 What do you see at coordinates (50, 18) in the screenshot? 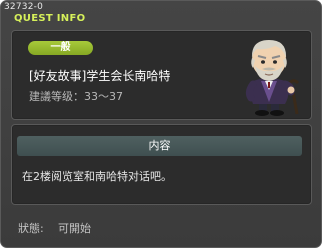
I see `window-title: QUEST INFO` at bounding box center [50, 18].